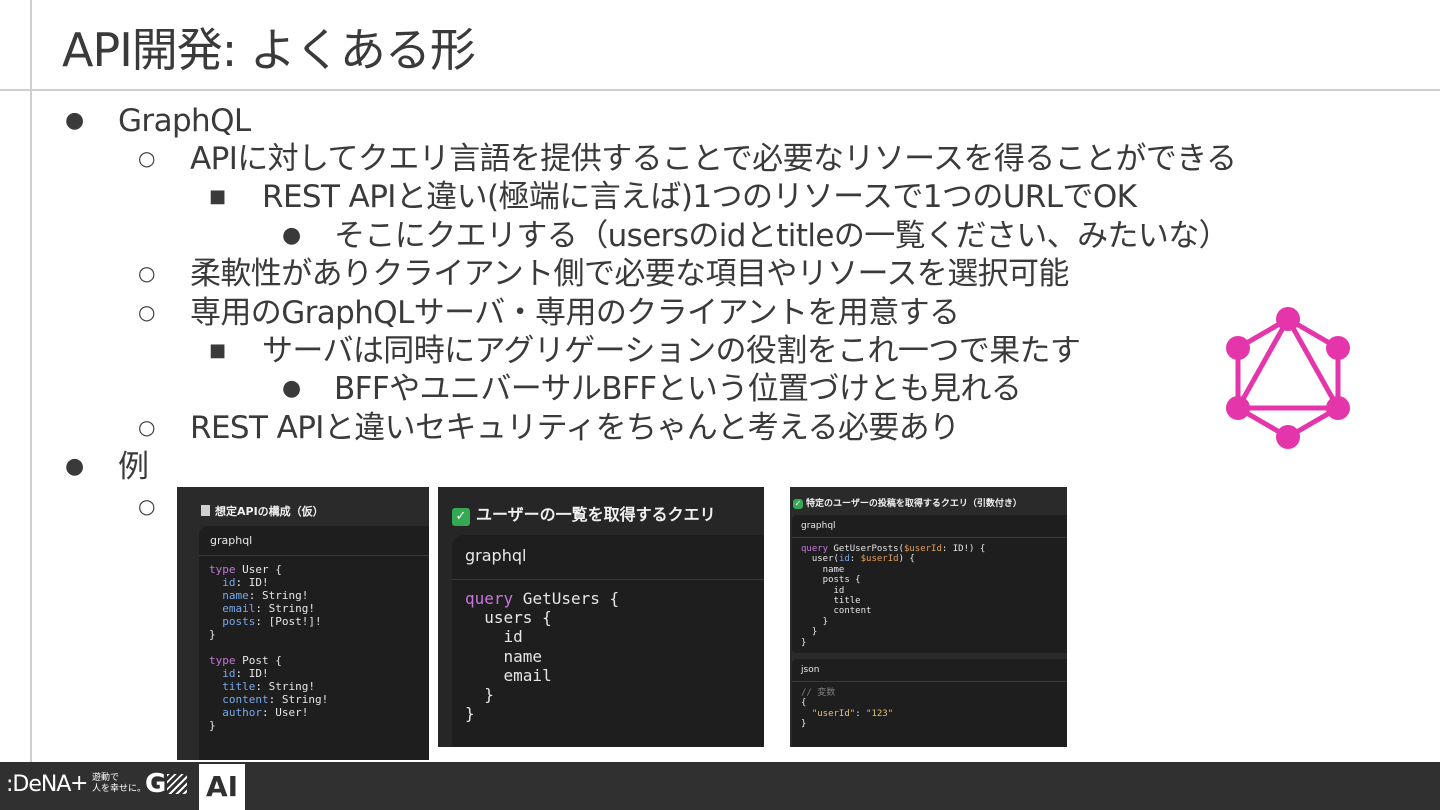  Describe the element at coordinates (31, 381) in the screenshot. I see `left-margin-rule` at that location.